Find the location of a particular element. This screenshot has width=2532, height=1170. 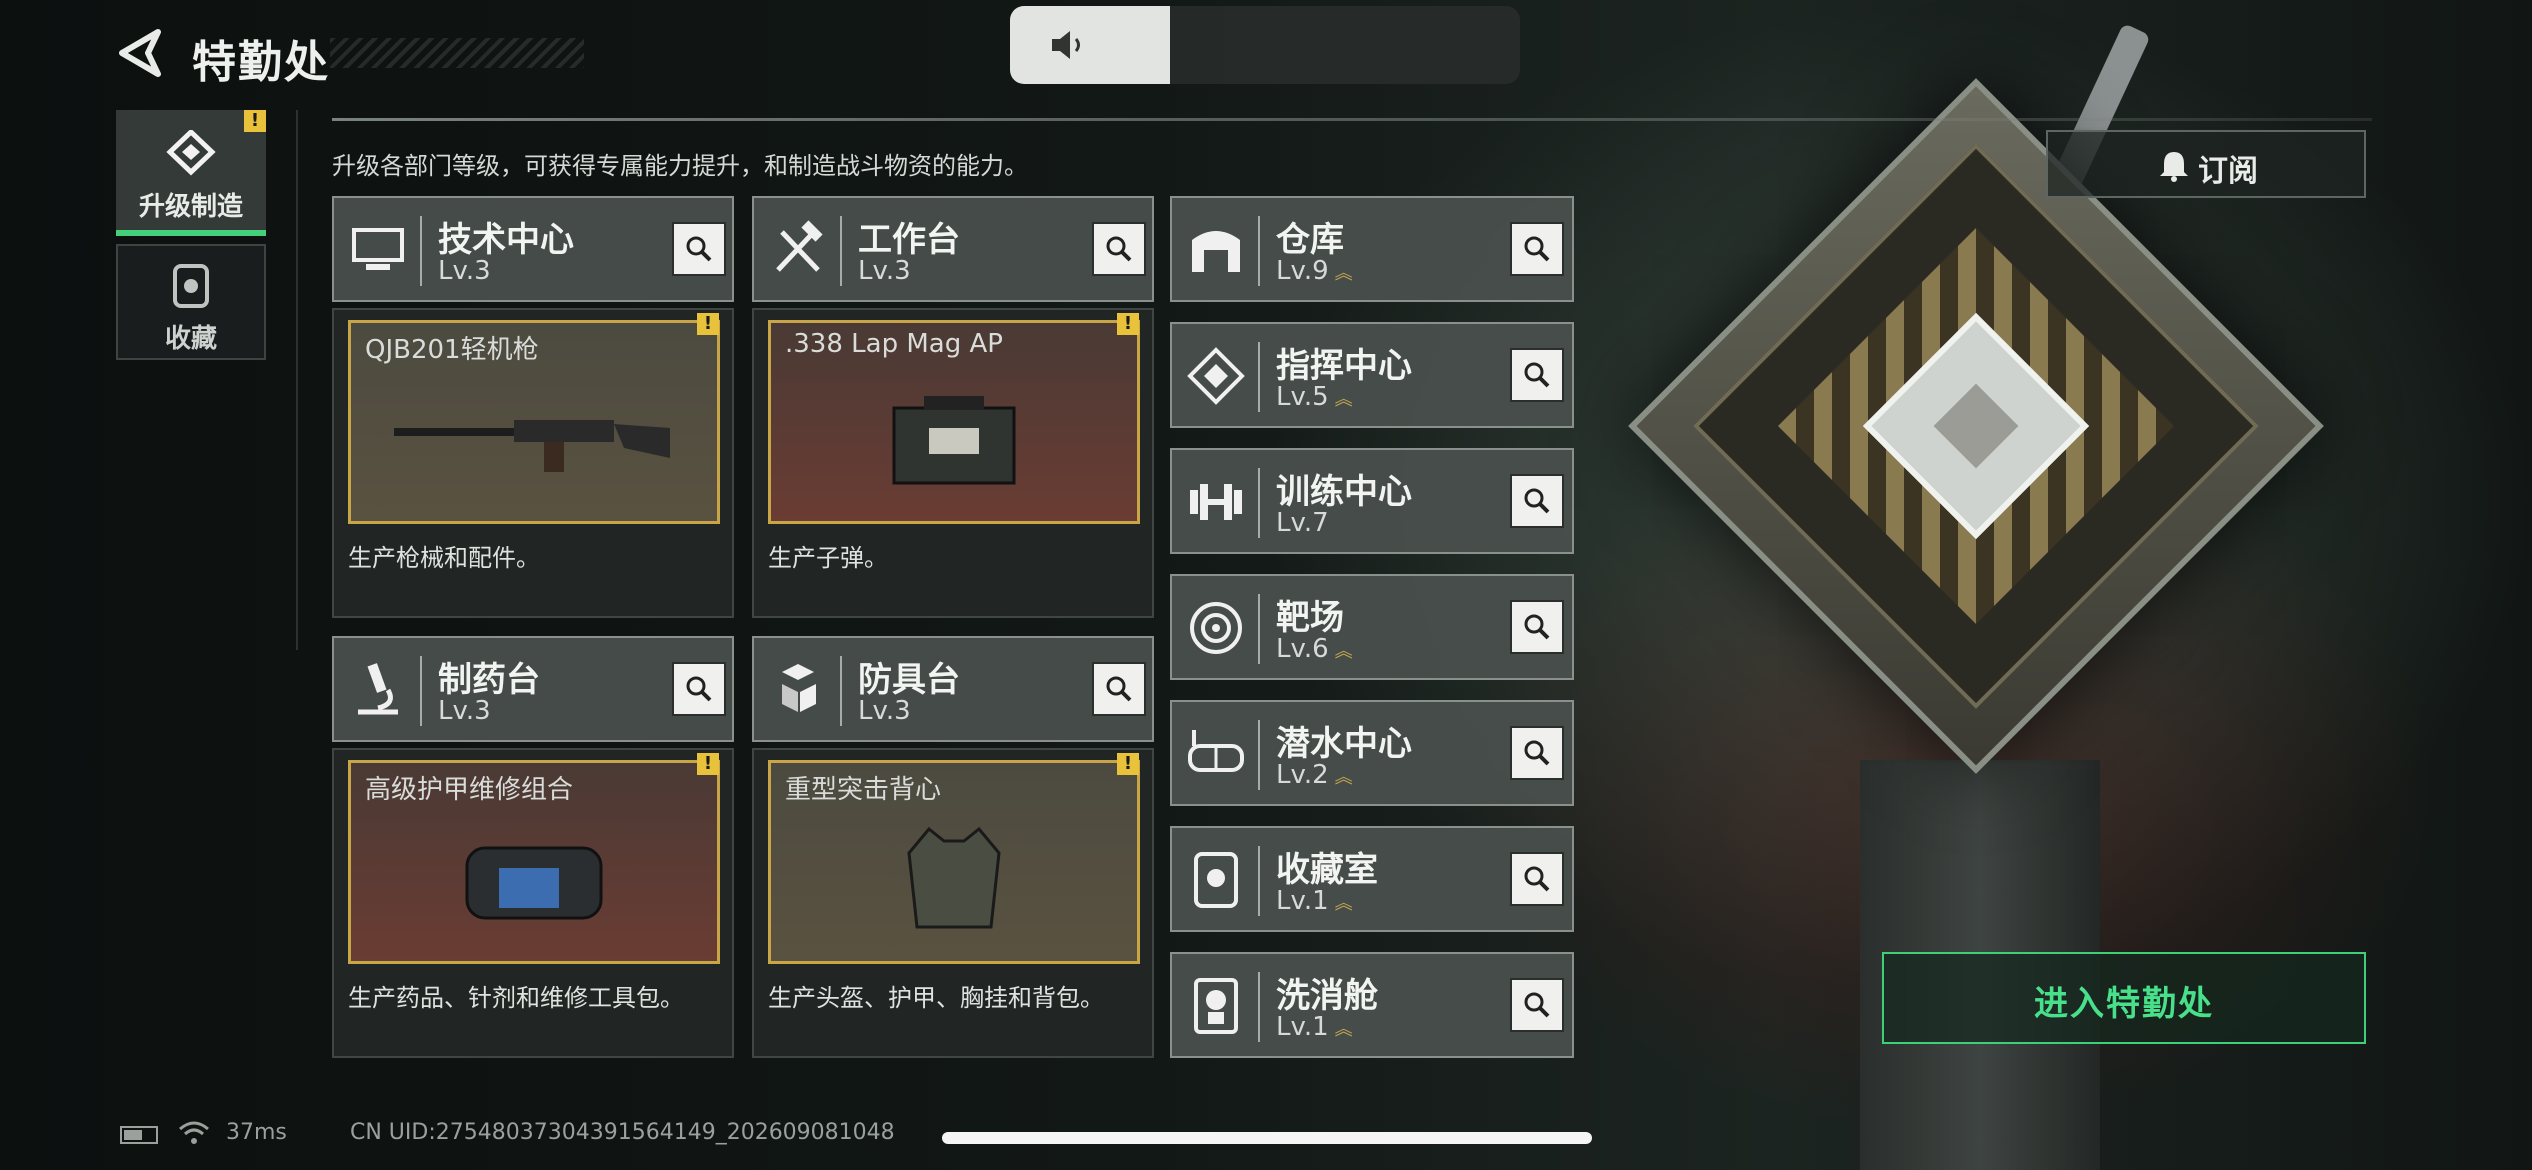

product-name: QJB201轻机枪 is located at coordinates (452, 350).